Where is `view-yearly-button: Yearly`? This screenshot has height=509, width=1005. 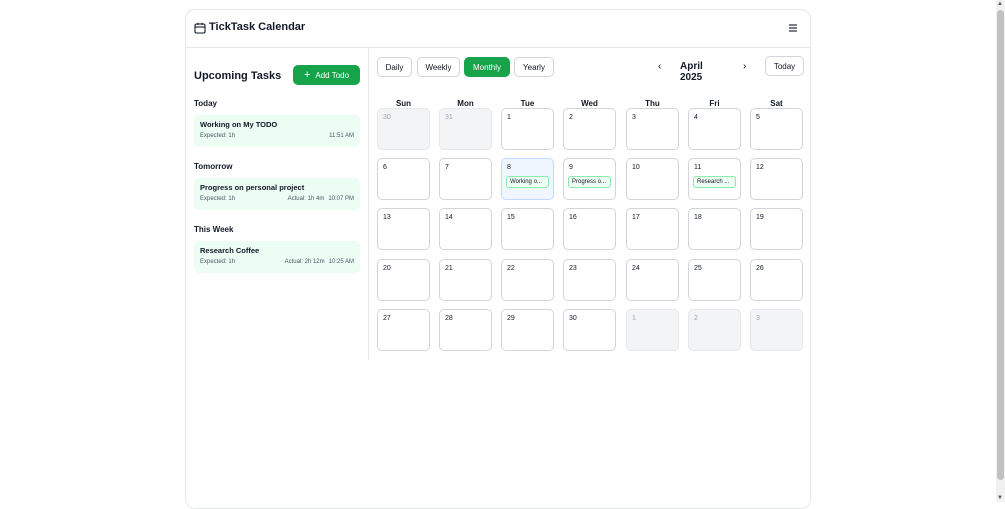 view-yearly-button: Yearly is located at coordinates (534, 67).